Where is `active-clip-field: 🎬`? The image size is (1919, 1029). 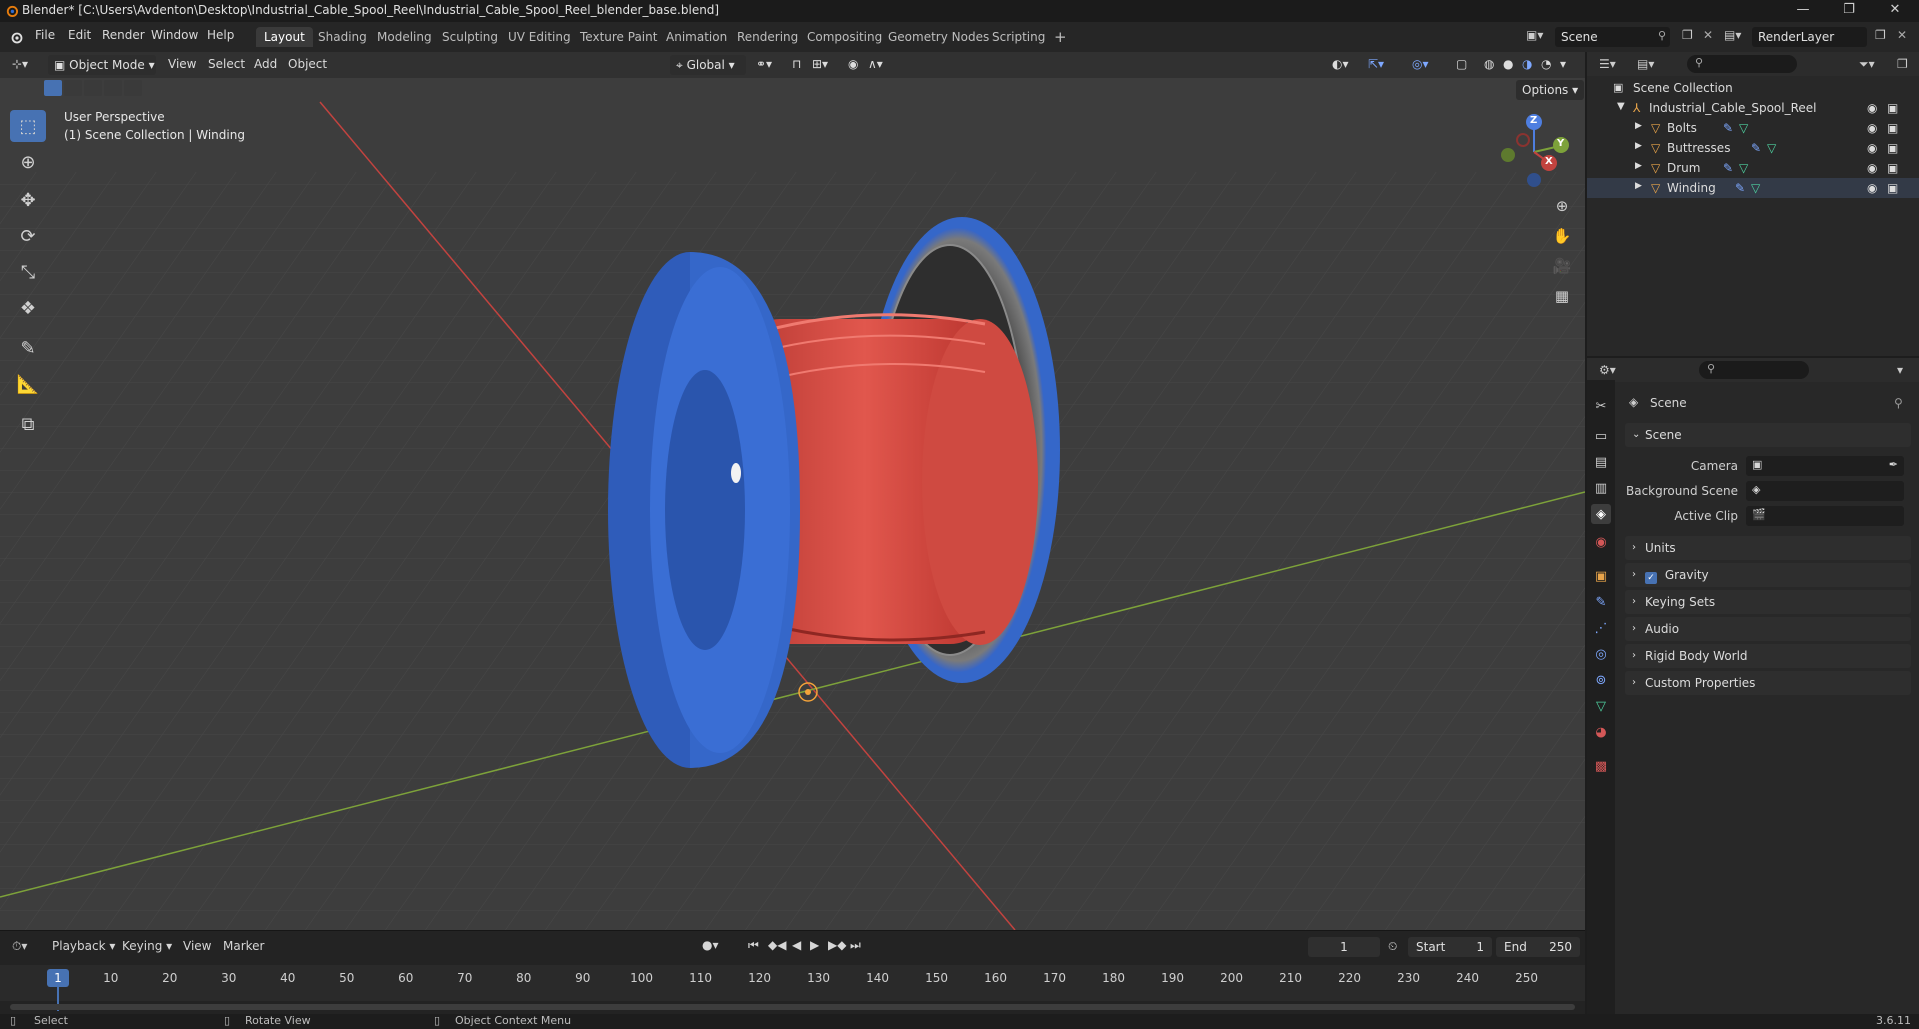 active-clip-field: 🎬 is located at coordinates (1825, 516).